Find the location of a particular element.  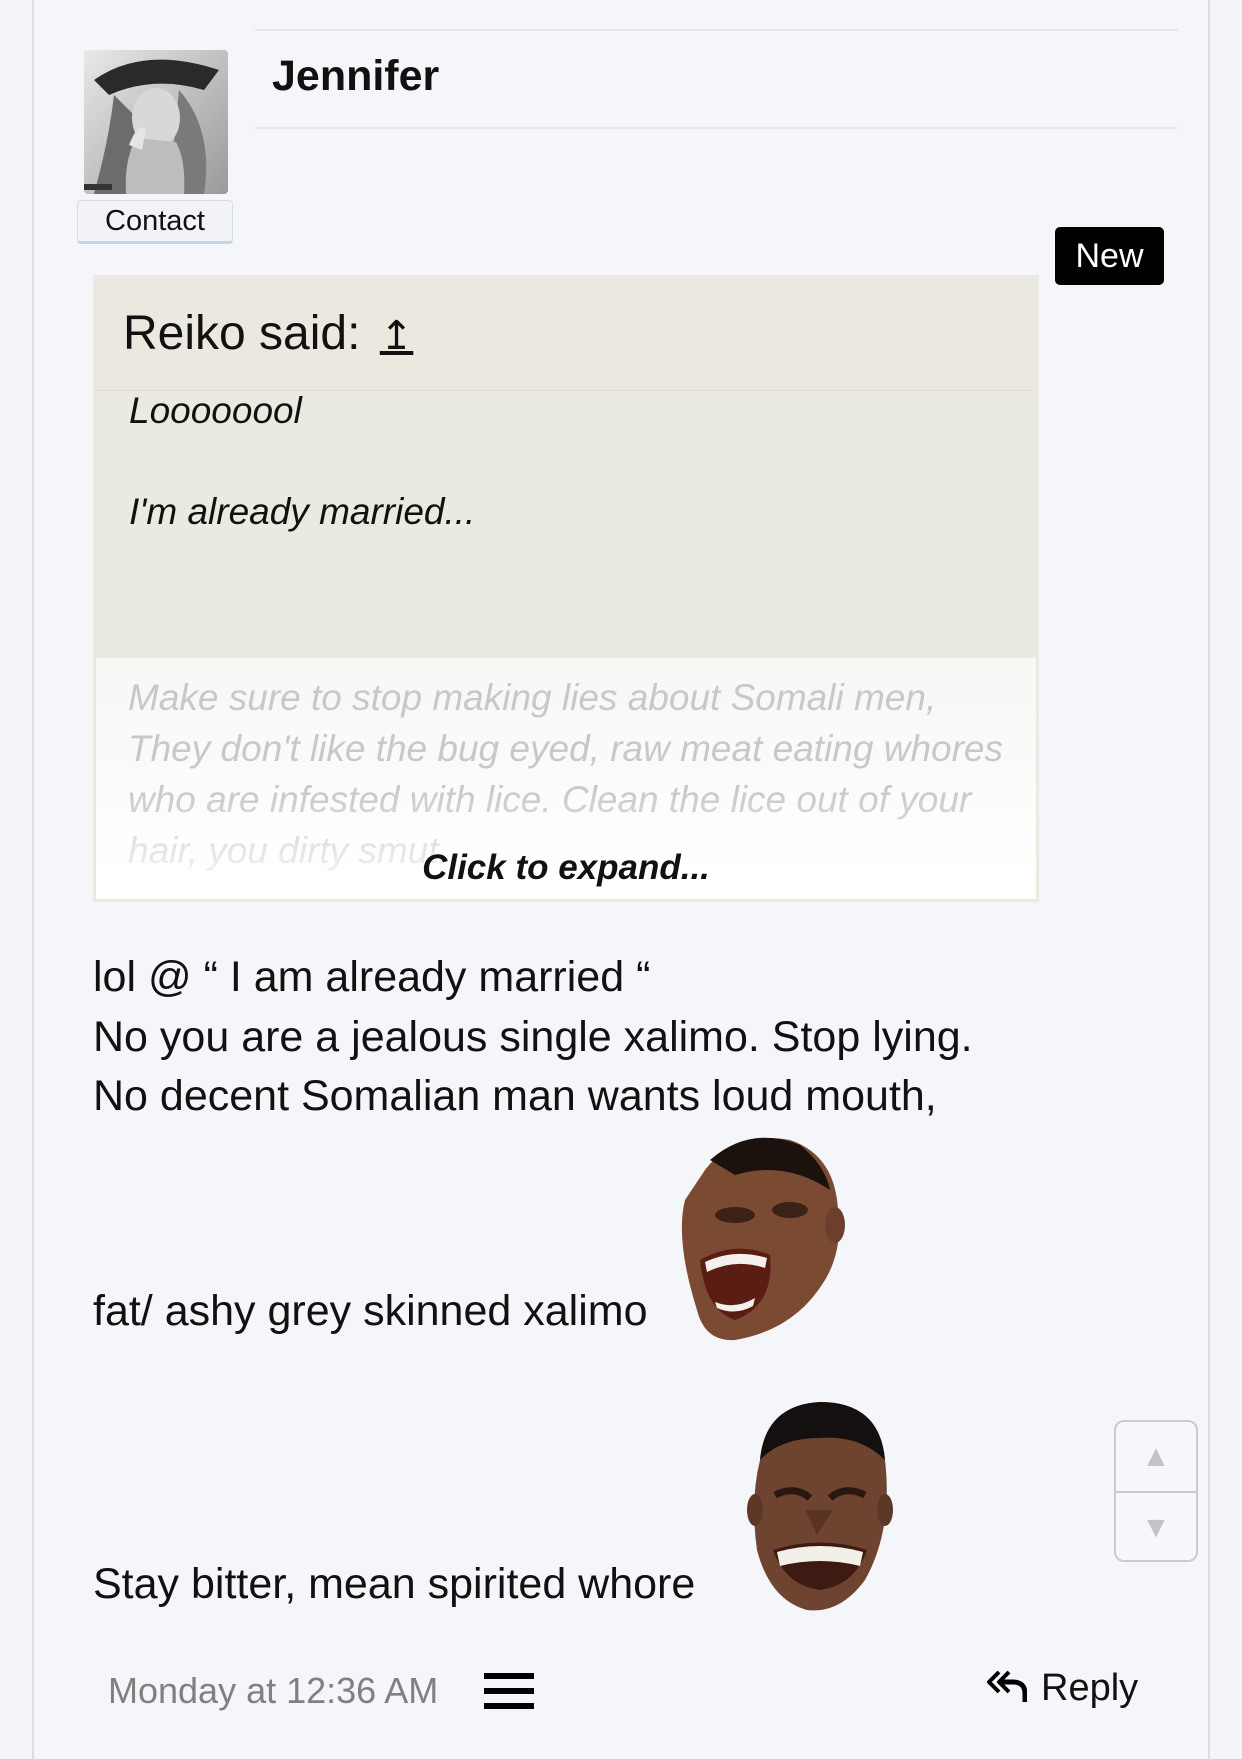

quote-author-label: Reiko said: is located at coordinates (242, 333).